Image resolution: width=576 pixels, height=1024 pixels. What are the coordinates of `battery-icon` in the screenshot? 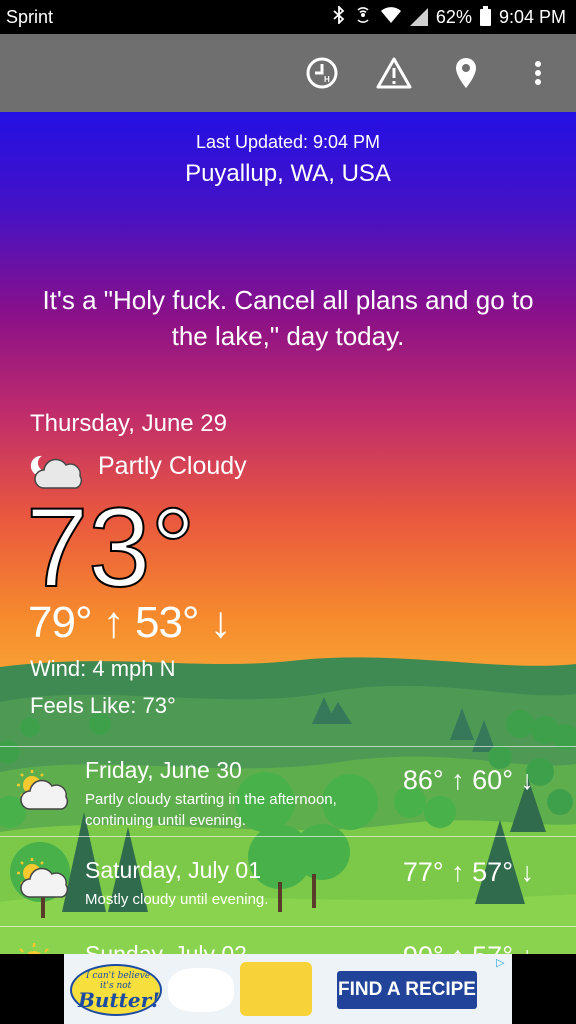 It's located at (485, 15).